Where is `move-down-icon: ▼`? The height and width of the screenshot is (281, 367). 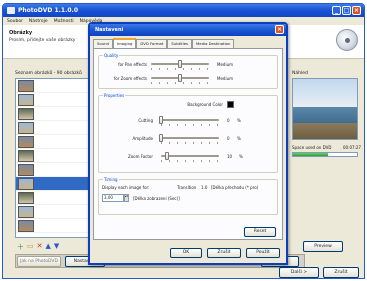
move-down-icon: ▼ is located at coordinates (56, 247).